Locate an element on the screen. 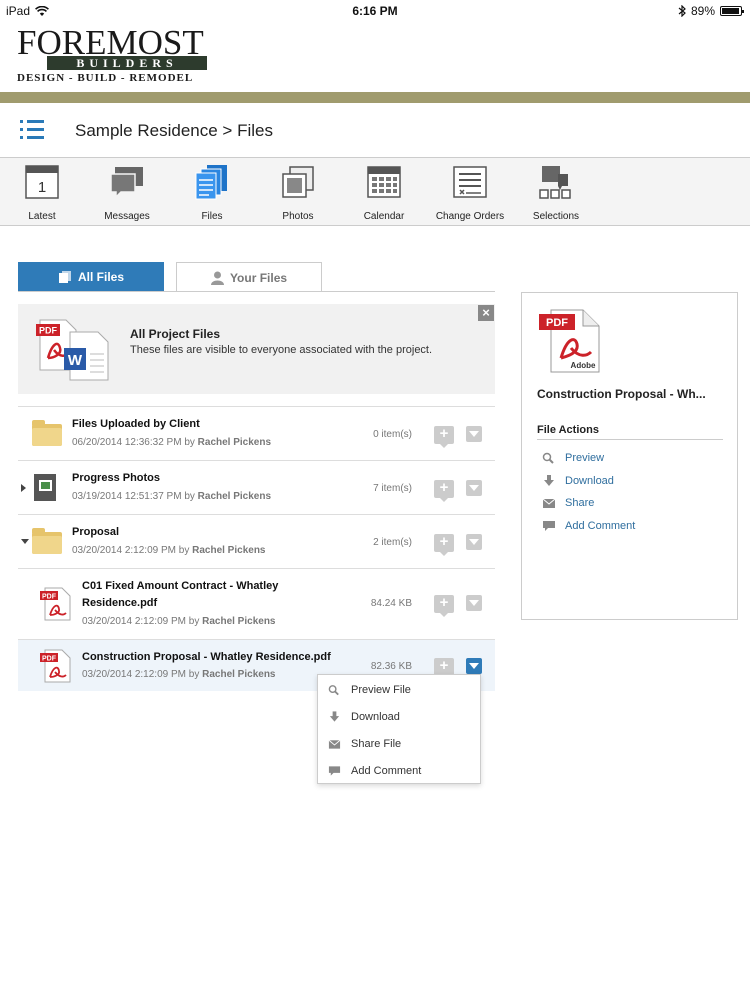 The width and height of the screenshot is (750, 1000). menu-download: Download is located at coordinates (364, 717).